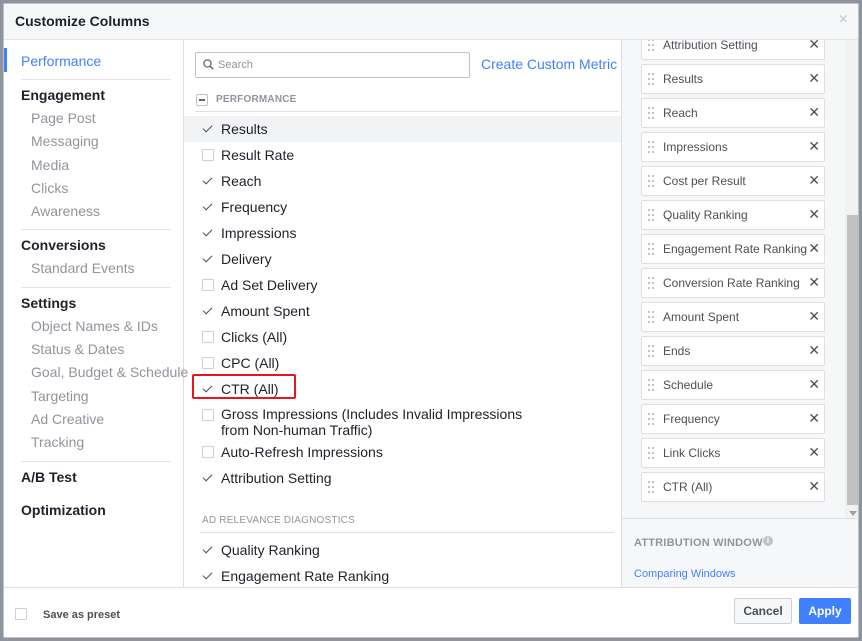 The width and height of the screenshot is (862, 641). I want to click on nav-section-a-b-test: A/B Test, so click(96, 477).